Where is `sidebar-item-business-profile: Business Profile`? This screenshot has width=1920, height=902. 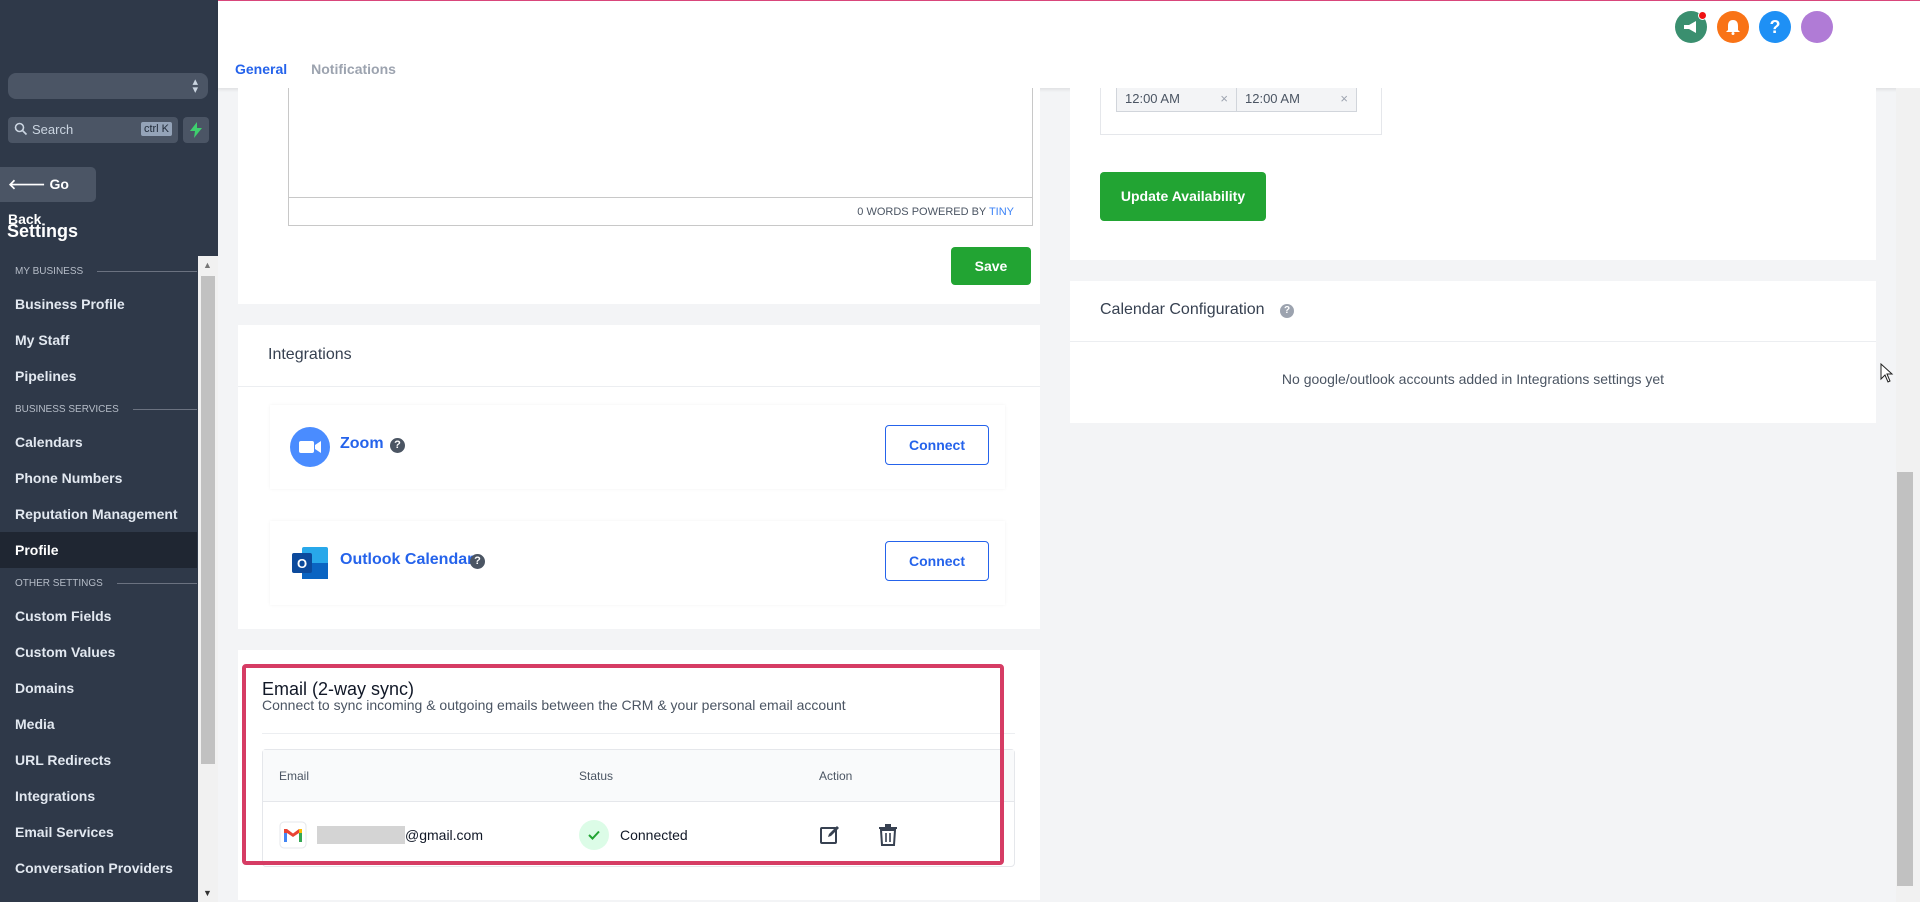
sidebar-item-business-profile: Business Profile is located at coordinates (98, 304).